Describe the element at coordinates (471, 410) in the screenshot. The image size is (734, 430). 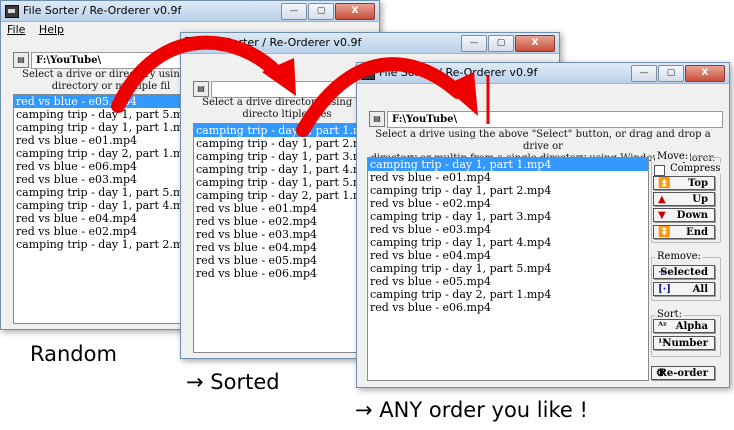
I see `caption-any-order: → ANY order you like !` at that location.